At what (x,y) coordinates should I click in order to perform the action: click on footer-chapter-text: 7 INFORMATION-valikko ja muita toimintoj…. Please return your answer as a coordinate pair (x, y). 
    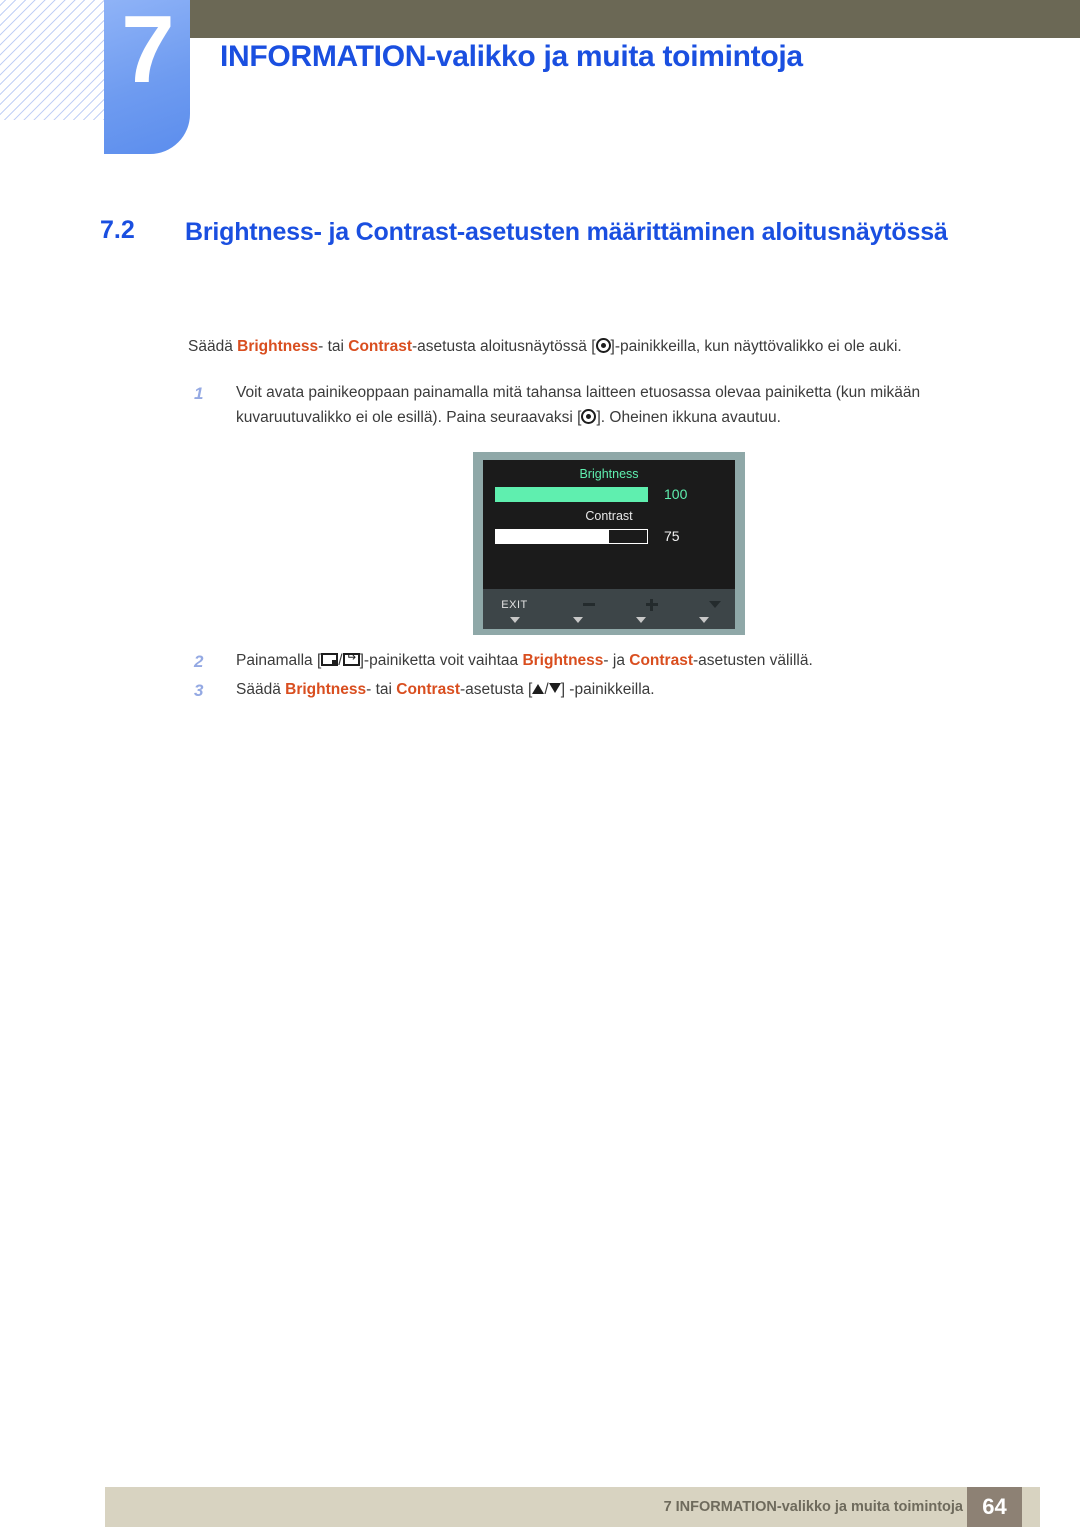
    Looking at the image, I should click on (813, 1507).